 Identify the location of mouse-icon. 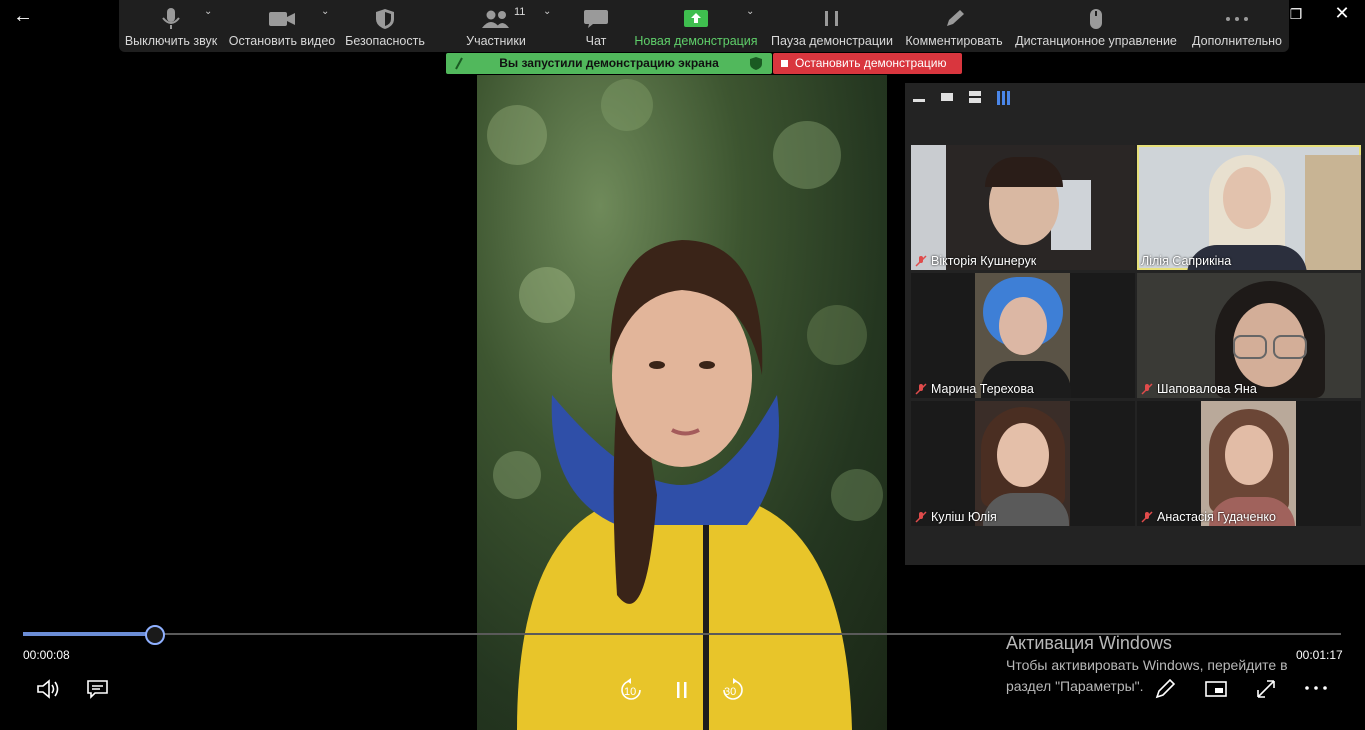
(1096, 19).